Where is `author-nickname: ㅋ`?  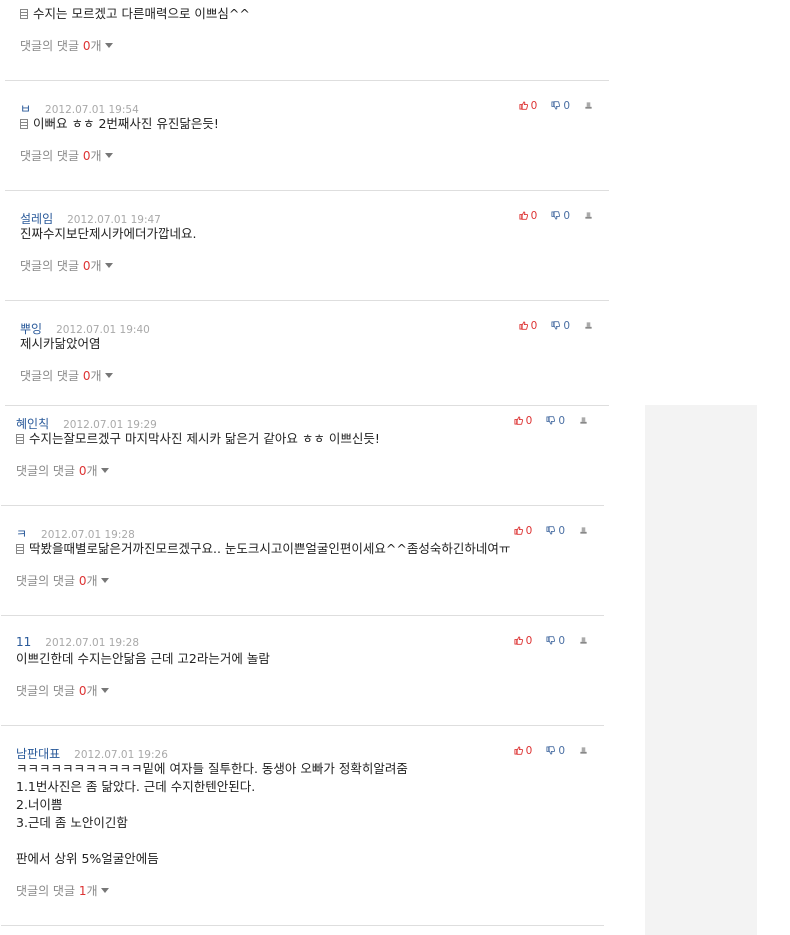 author-nickname: ㅋ is located at coordinates (21, 534).